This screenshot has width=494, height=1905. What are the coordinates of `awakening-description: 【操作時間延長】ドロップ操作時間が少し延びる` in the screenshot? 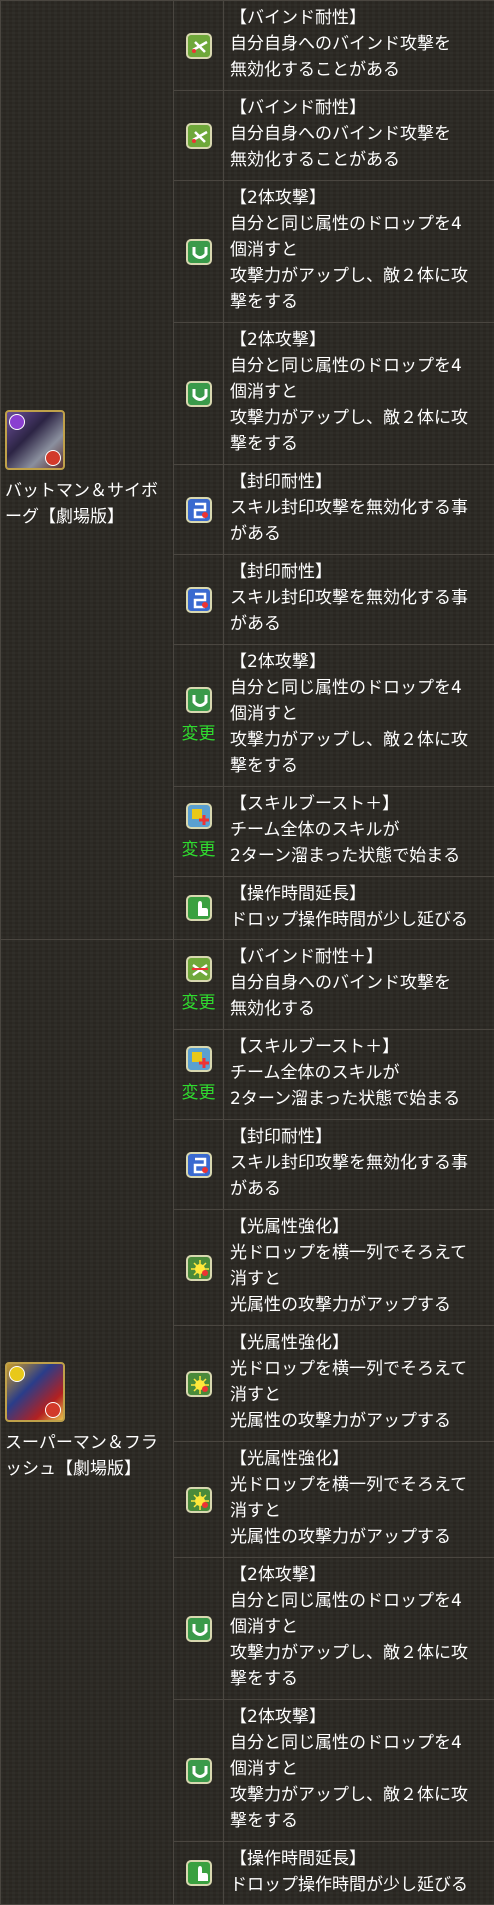 It's located at (359, 1873).